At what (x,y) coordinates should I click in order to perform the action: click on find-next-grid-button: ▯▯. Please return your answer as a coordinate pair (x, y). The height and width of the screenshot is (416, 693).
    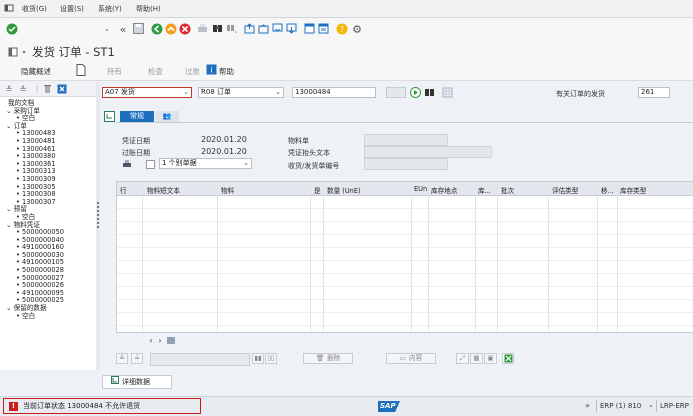
    Looking at the image, I should click on (271, 358).